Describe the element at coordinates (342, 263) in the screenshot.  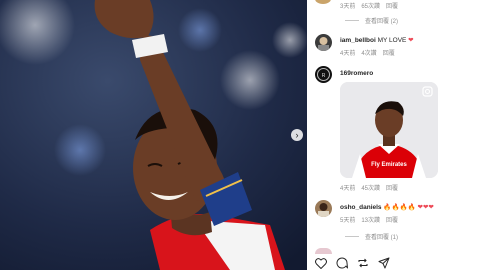
I see `comment-icon` at that location.